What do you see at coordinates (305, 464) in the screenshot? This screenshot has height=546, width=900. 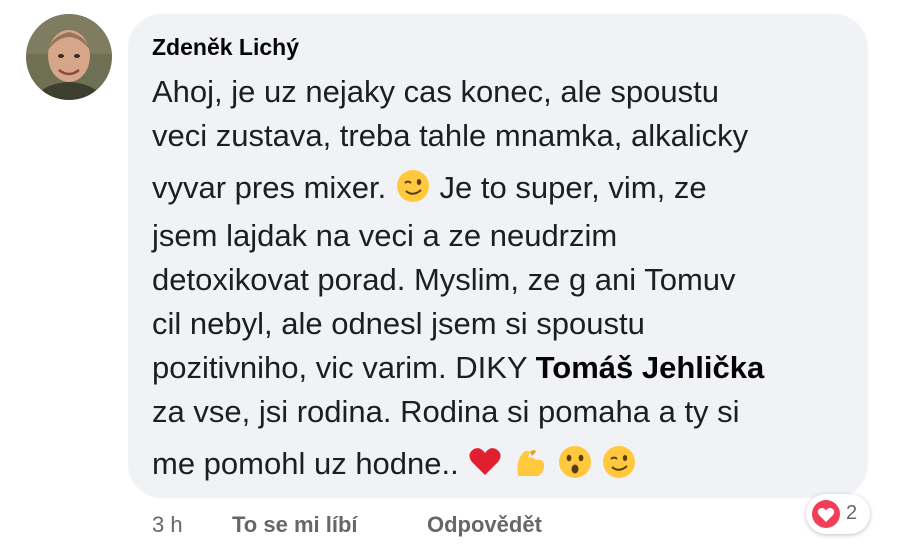 I see `comment-text-segment: me pomohl uz hodne..` at bounding box center [305, 464].